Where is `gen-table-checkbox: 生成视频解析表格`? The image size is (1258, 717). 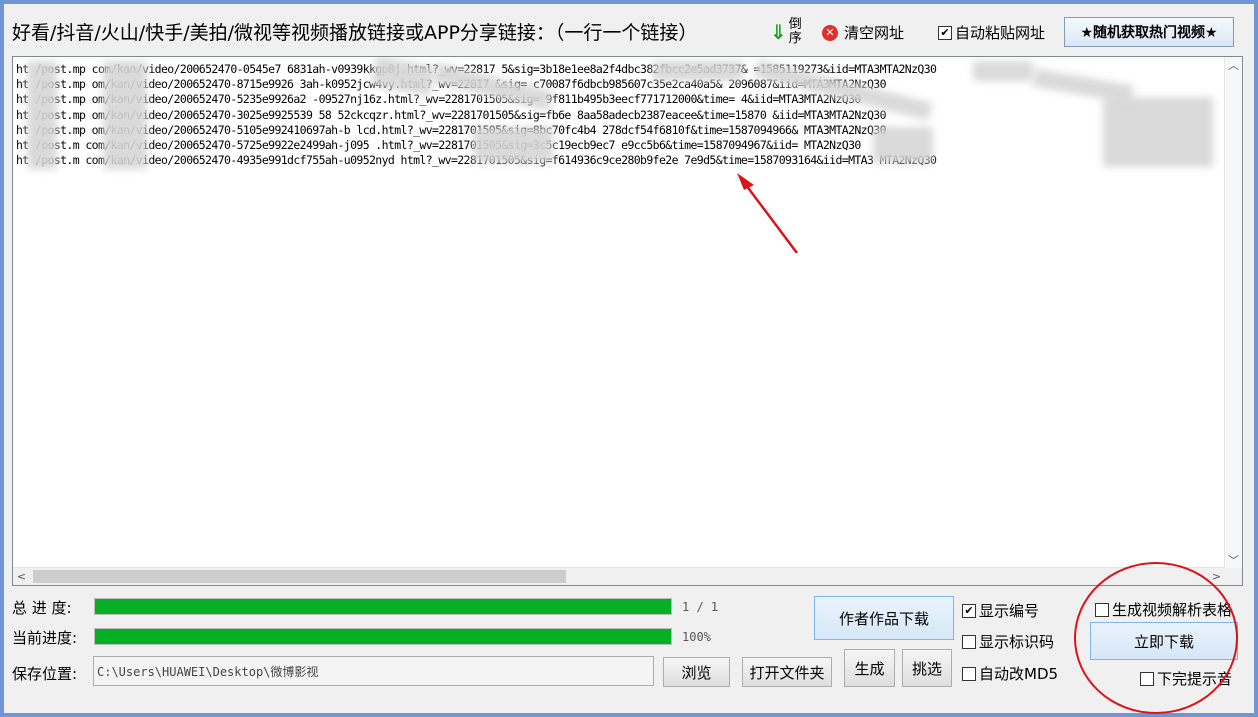
gen-table-checkbox: 生成视频解析表格 is located at coordinates (1163, 609).